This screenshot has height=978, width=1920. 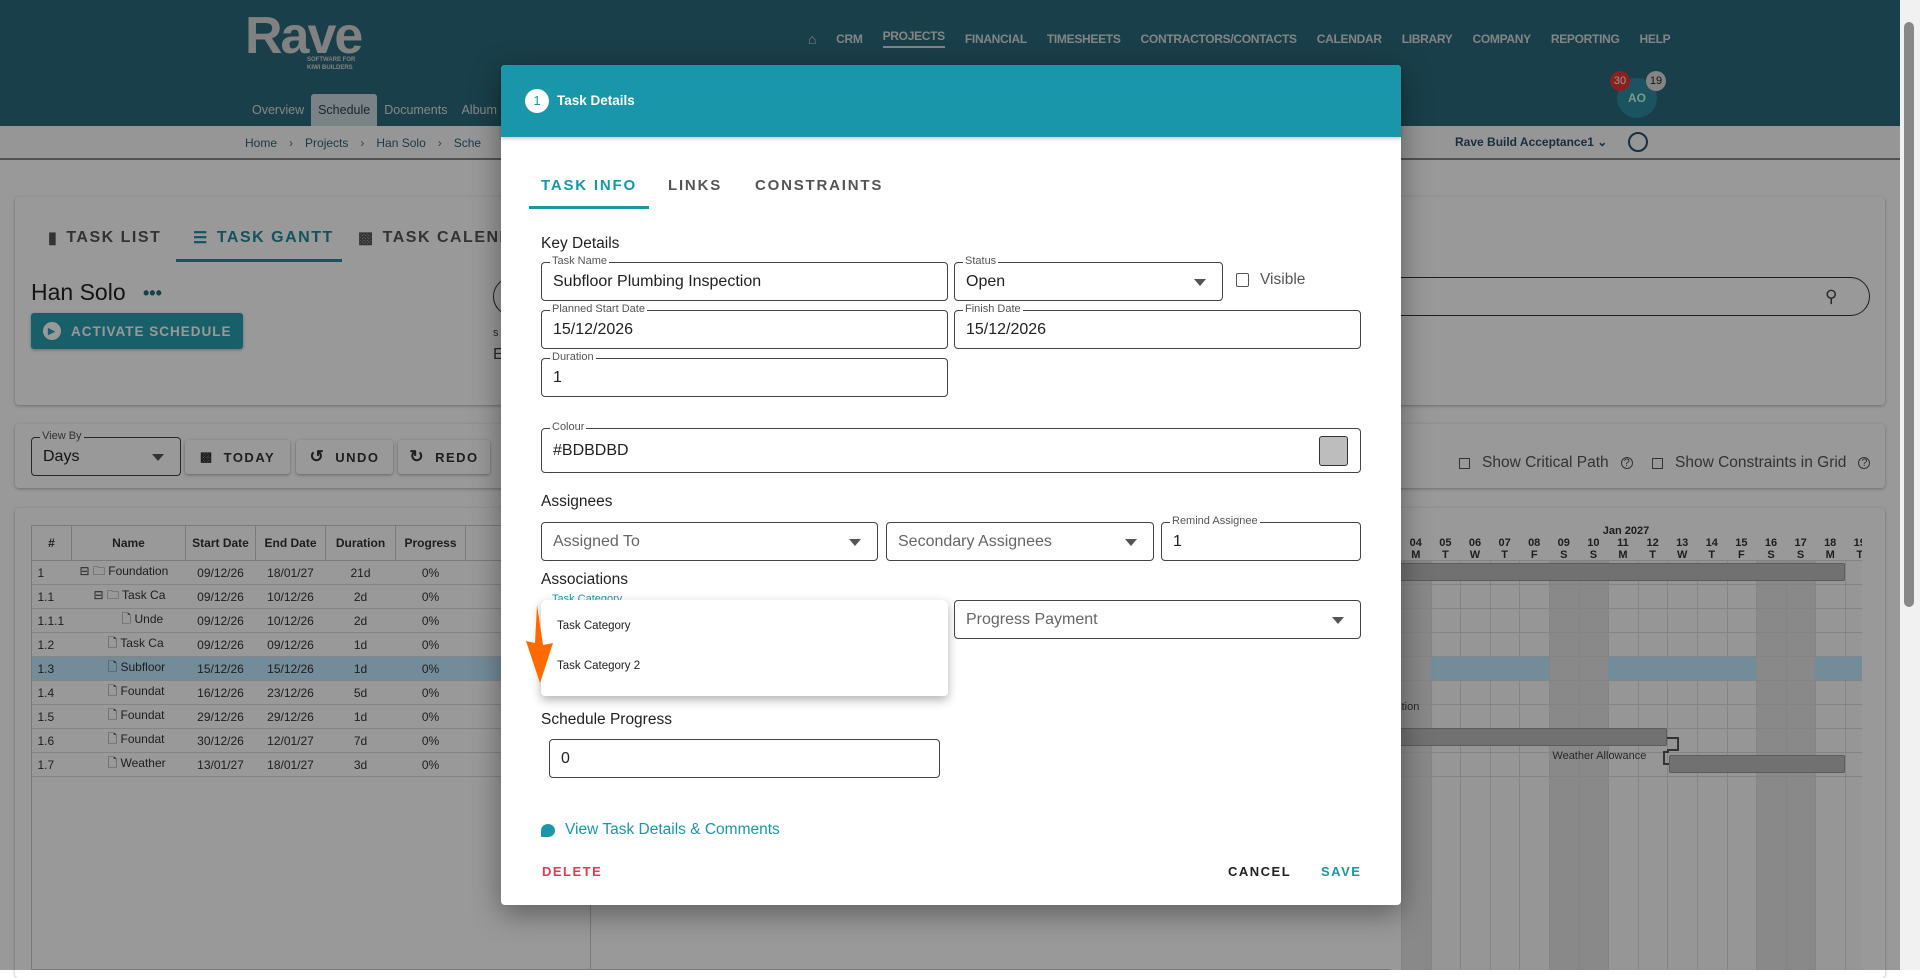 I want to click on field-label: Finish Date, so click(x=993, y=309).